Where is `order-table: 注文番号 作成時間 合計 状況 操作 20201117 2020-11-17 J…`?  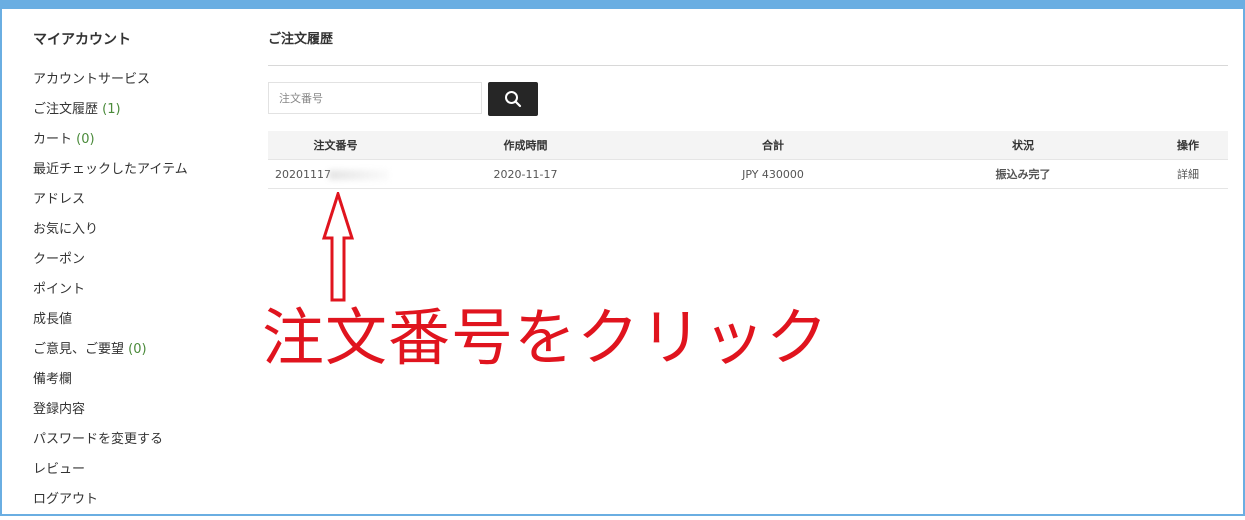 order-table: 注文番号 作成時間 合計 状況 操作 20201117 2020-11-17 J… is located at coordinates (748, 160).